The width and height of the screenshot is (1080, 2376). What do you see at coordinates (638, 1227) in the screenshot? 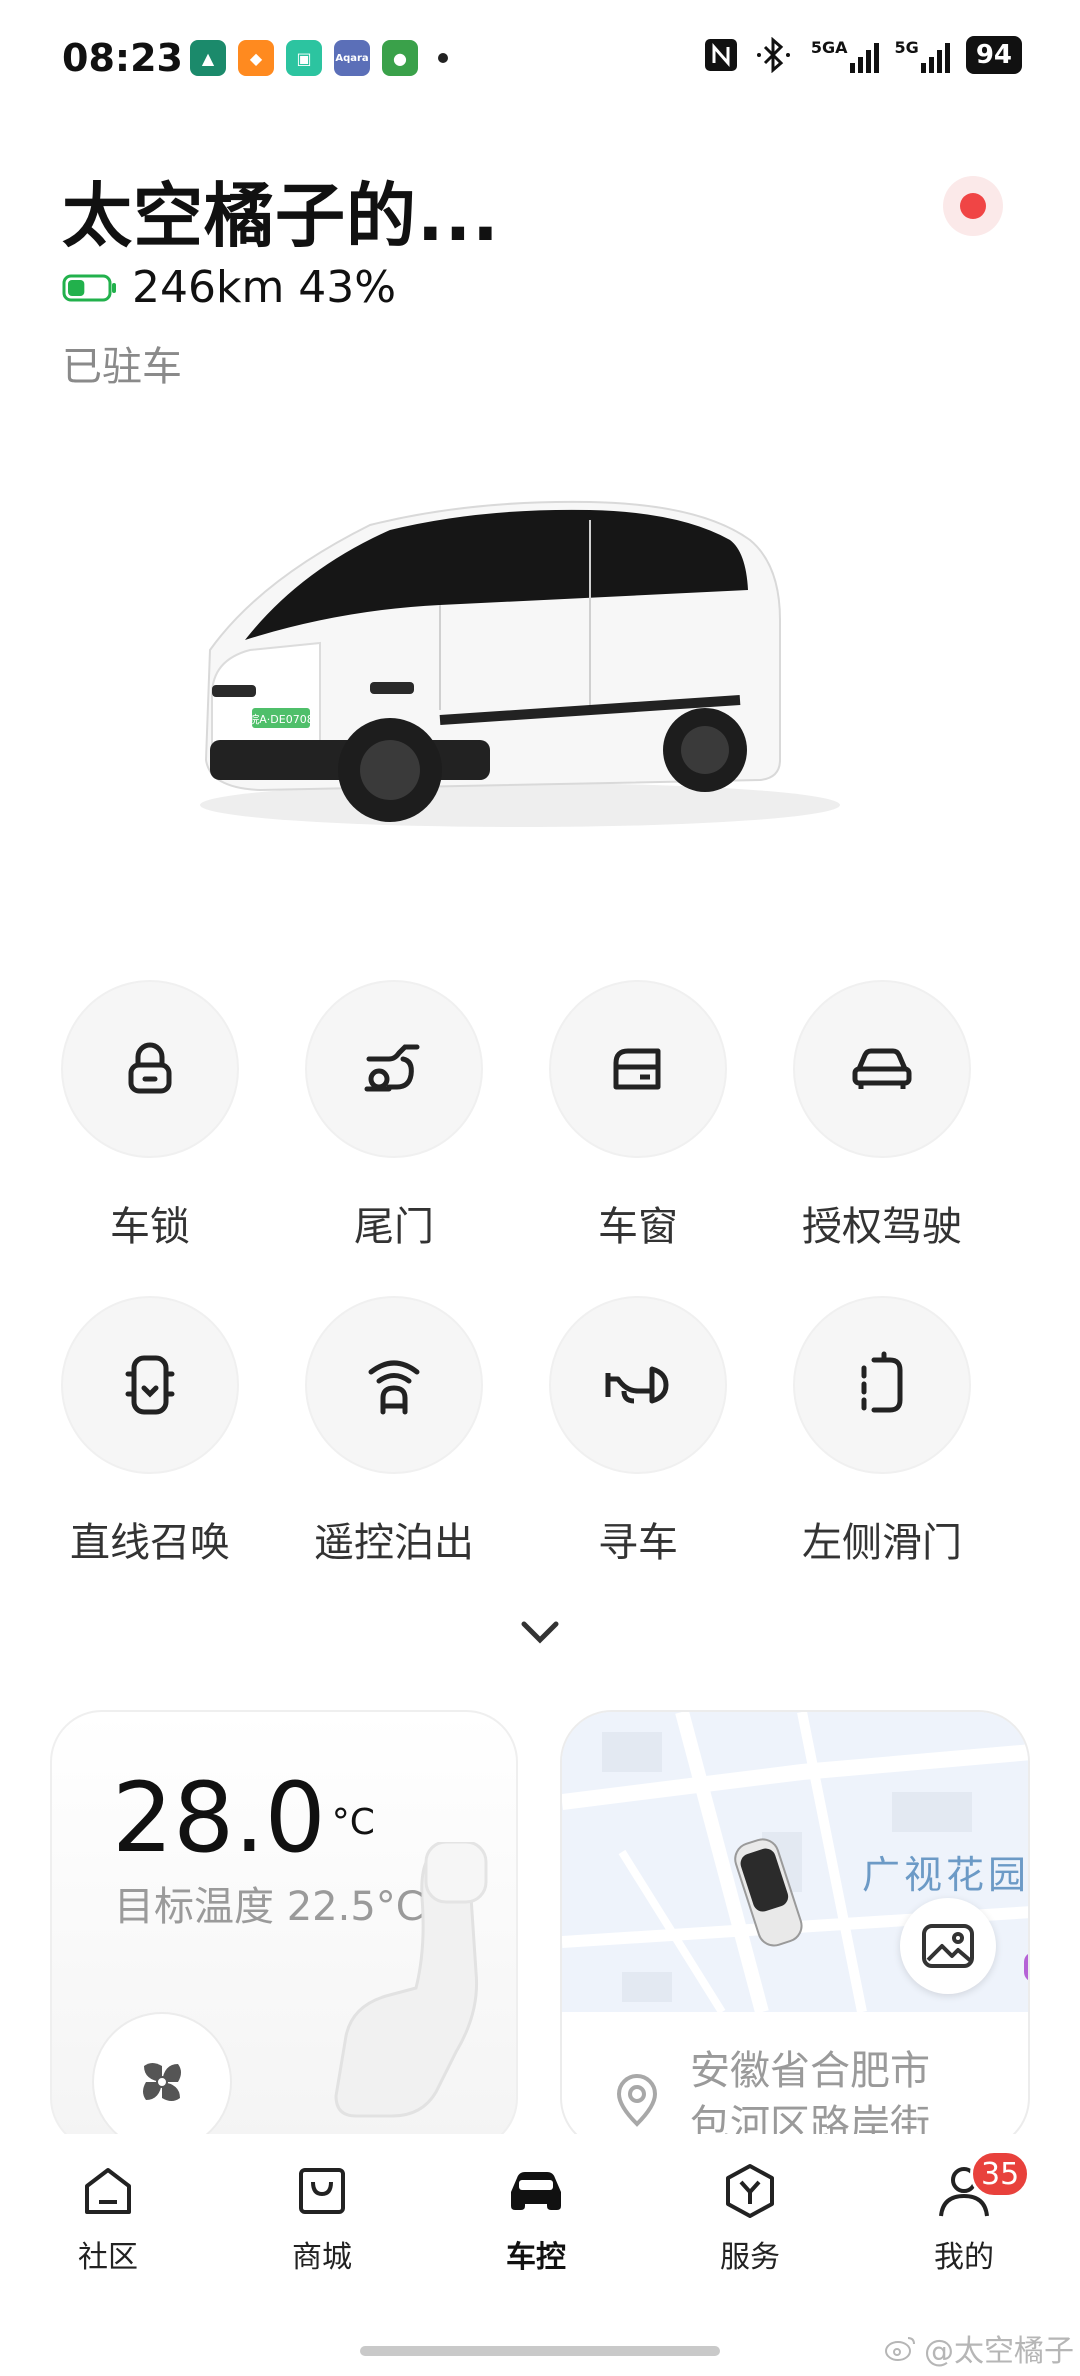
I see `control-window-label: 车窗` at bounding box center [638, 1227].